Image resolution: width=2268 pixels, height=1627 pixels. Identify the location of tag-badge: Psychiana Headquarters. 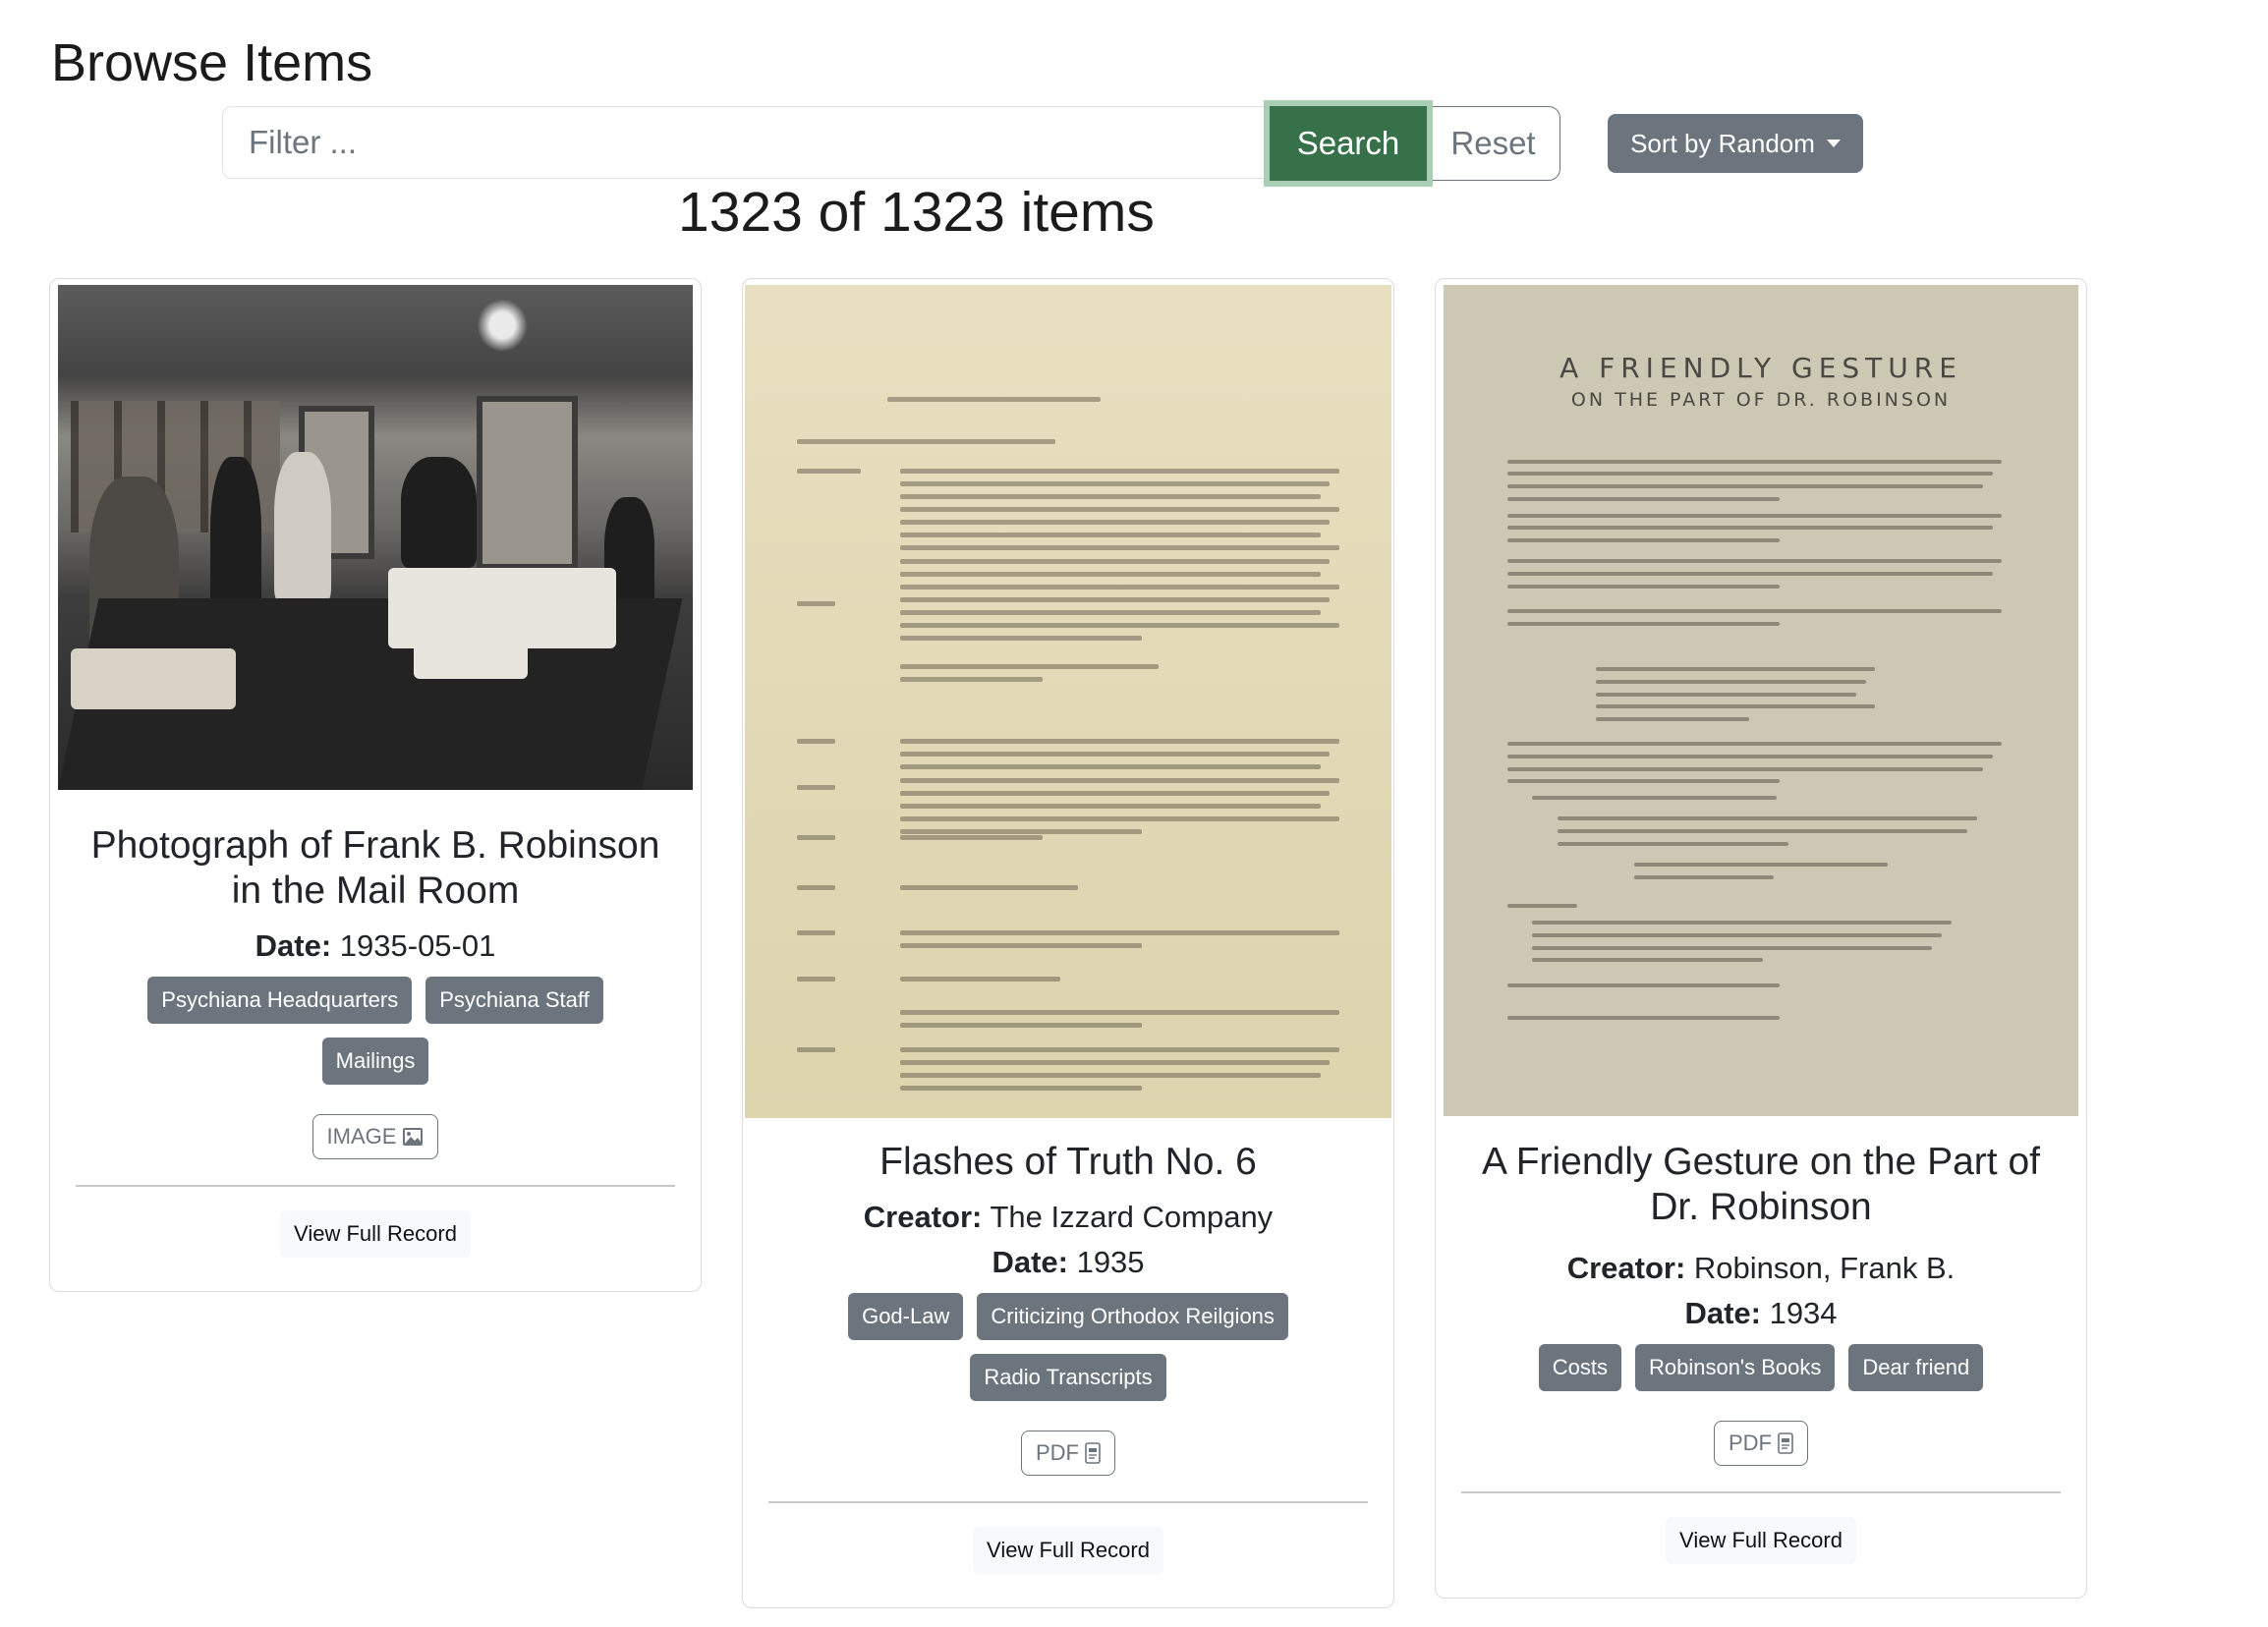
(280, 1000).